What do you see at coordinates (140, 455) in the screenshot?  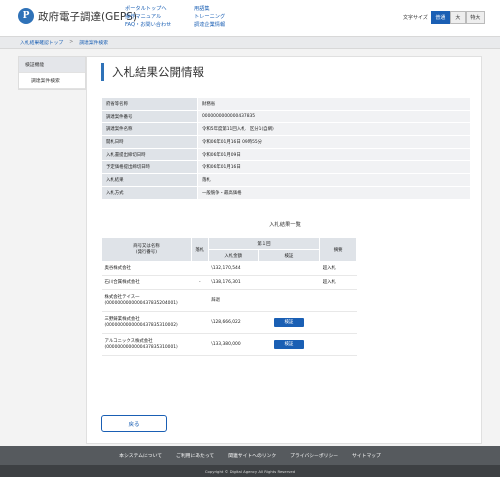 I see `footer-link-about: 本システムについて` at bounding box center [140, 455].